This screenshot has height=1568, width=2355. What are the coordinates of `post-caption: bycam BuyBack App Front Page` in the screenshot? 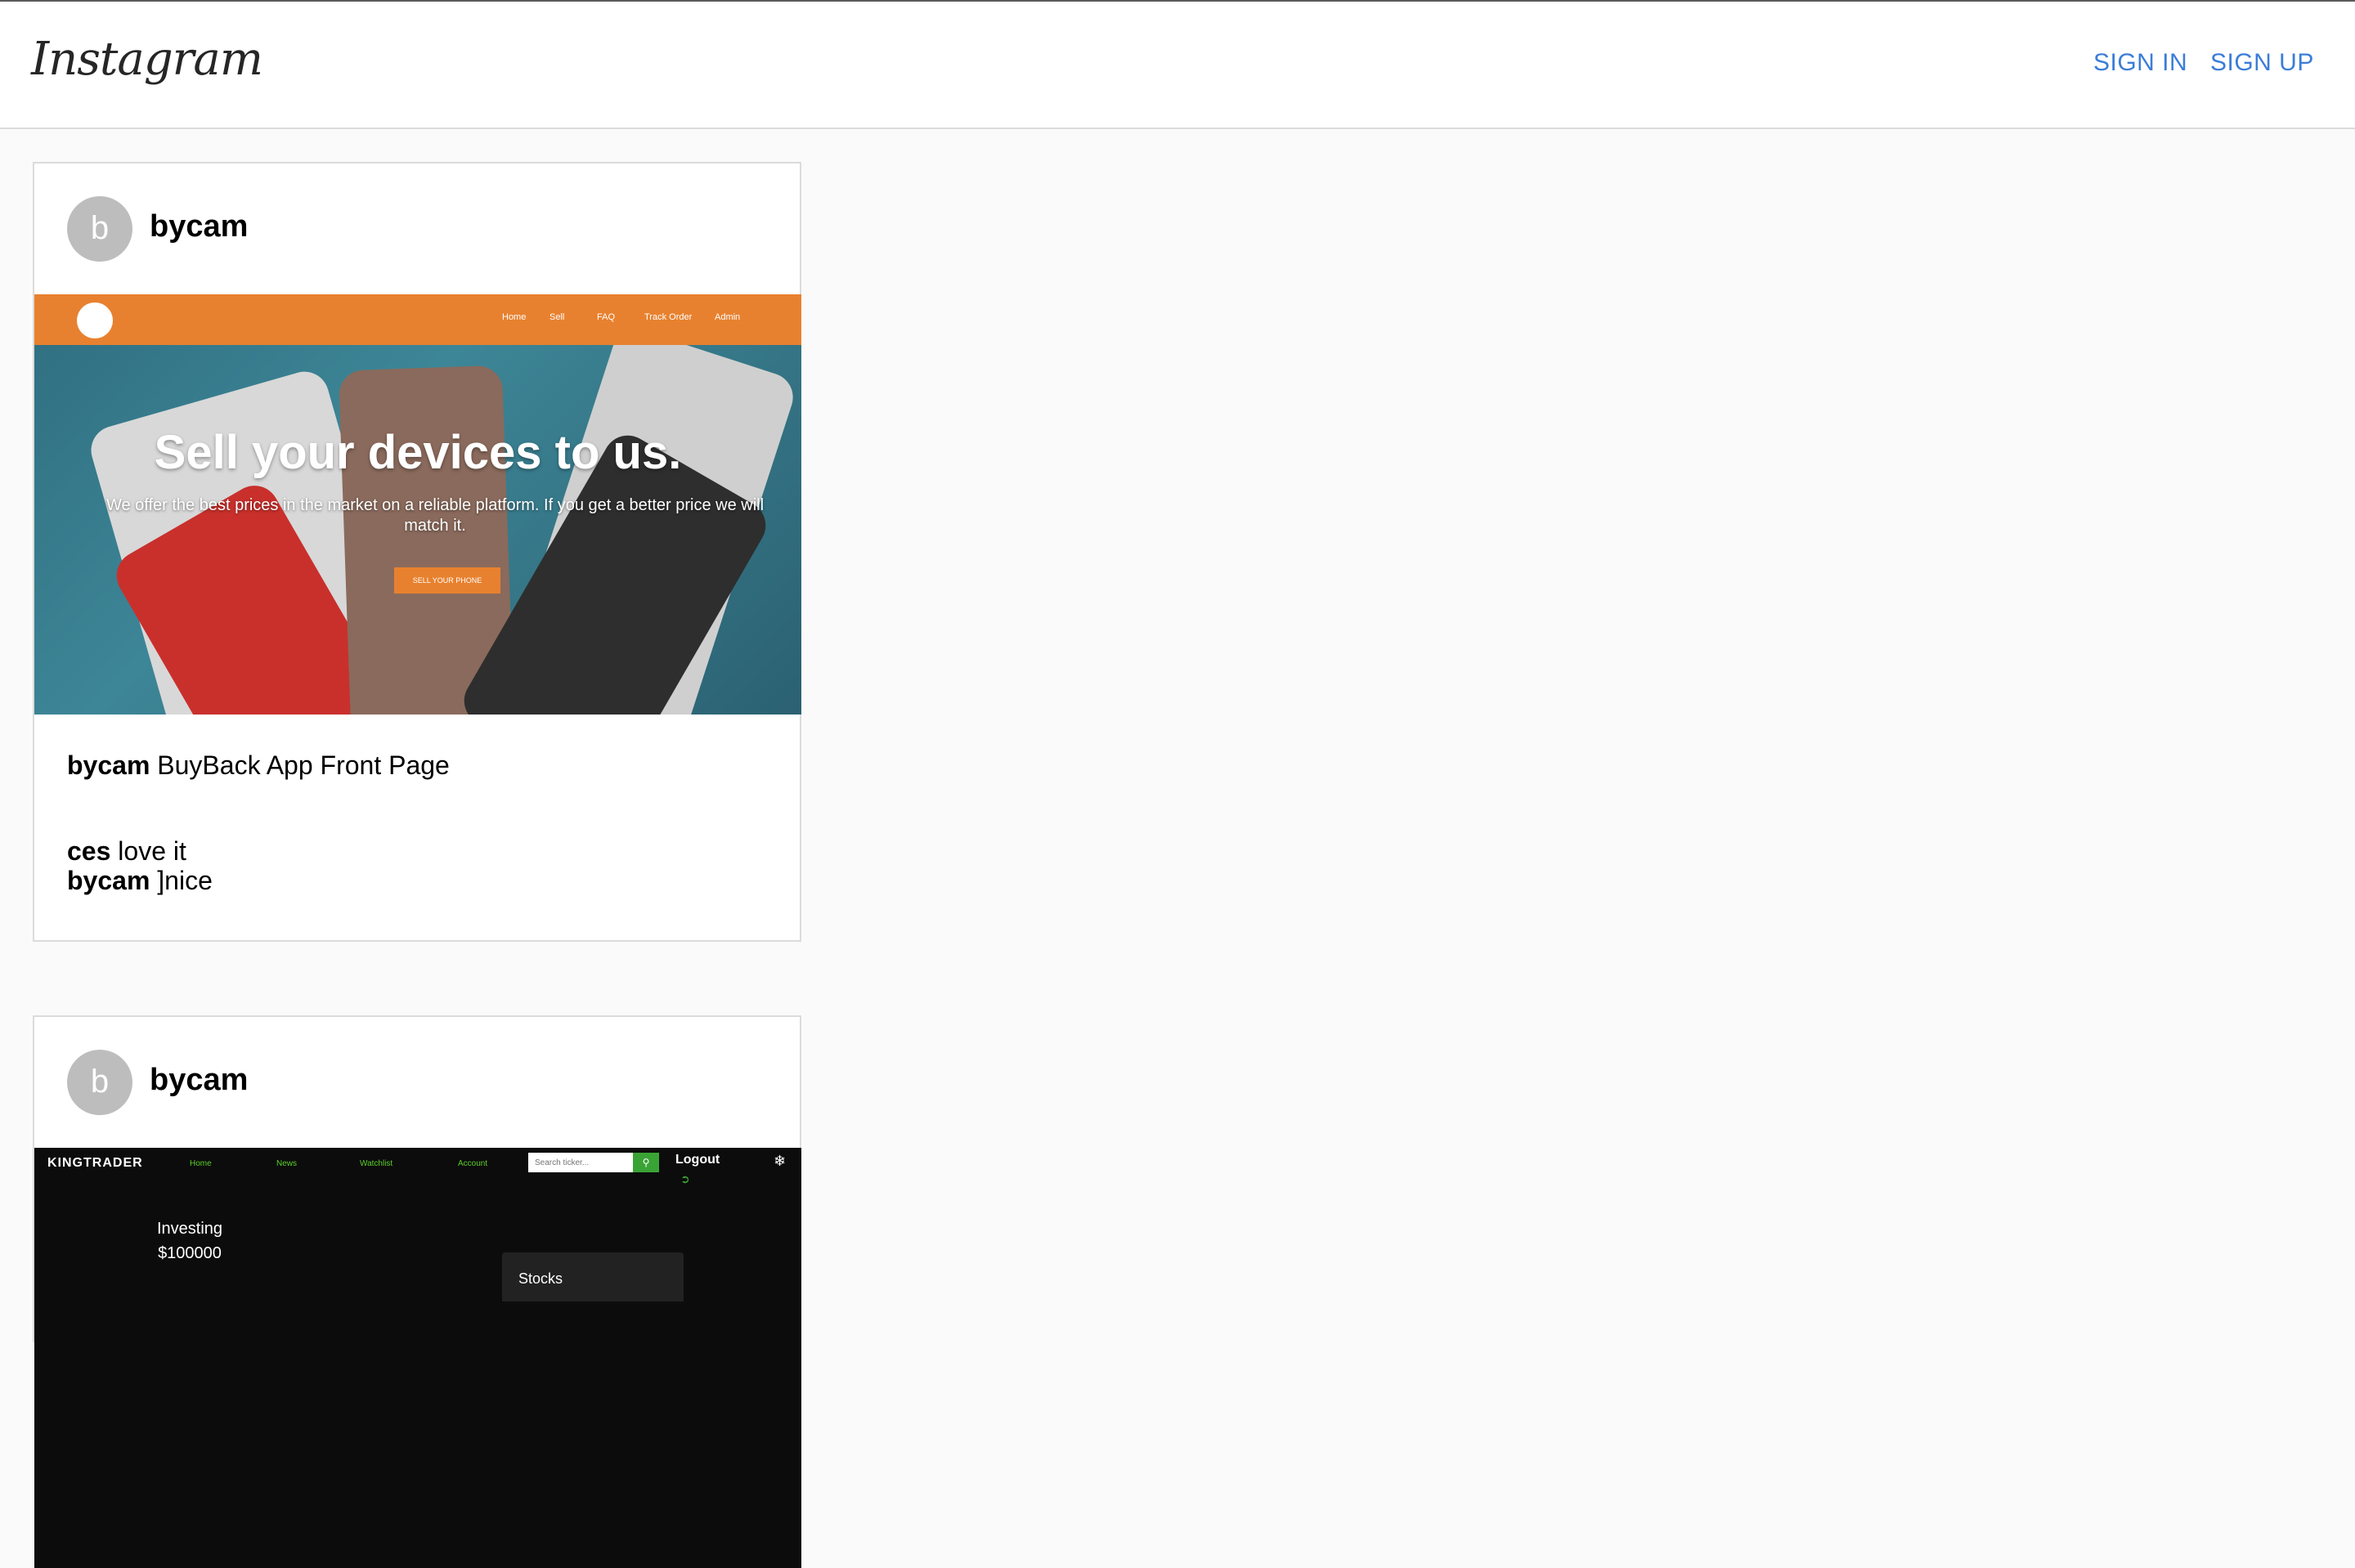 It's located at (417, 748).